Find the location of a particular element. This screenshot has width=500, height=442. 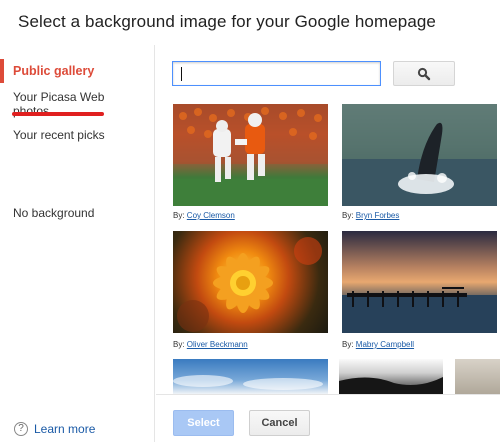

search-input is located at coordinates (276, 73).